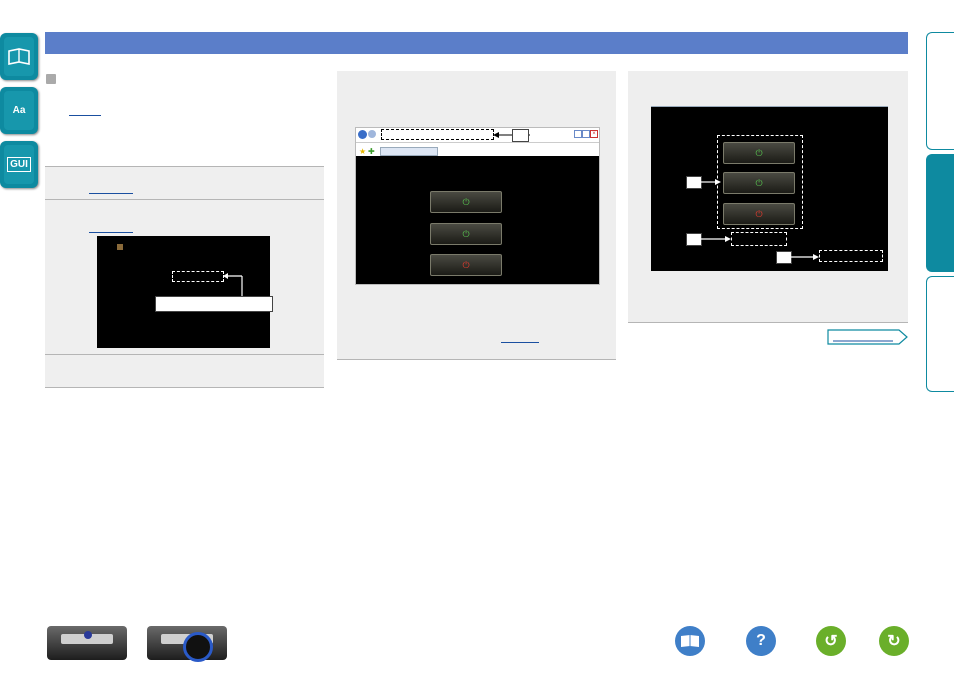 This screenshot has width=954, height=674. Describe the element at coordinates (372, 134) in the screenshot. I see `forward-icon` at that location.